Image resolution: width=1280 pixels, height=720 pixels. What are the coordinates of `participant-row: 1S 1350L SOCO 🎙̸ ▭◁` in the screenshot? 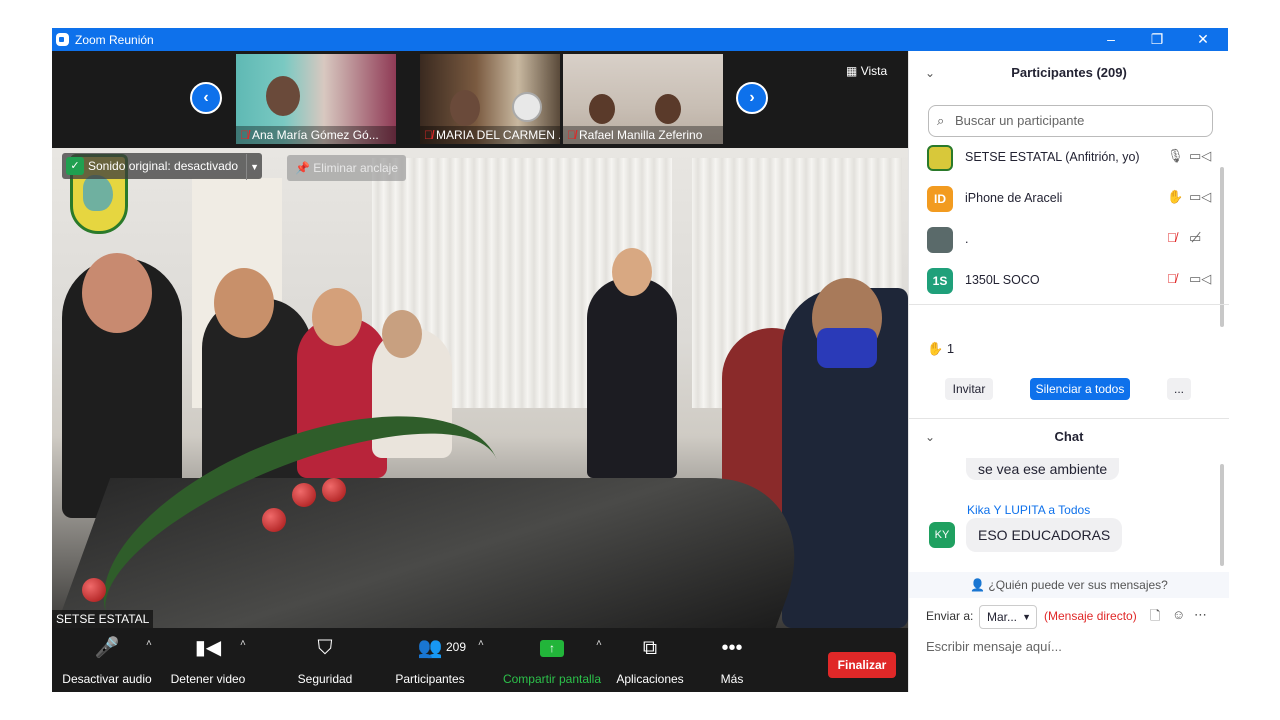 It's located at (1061, 281).